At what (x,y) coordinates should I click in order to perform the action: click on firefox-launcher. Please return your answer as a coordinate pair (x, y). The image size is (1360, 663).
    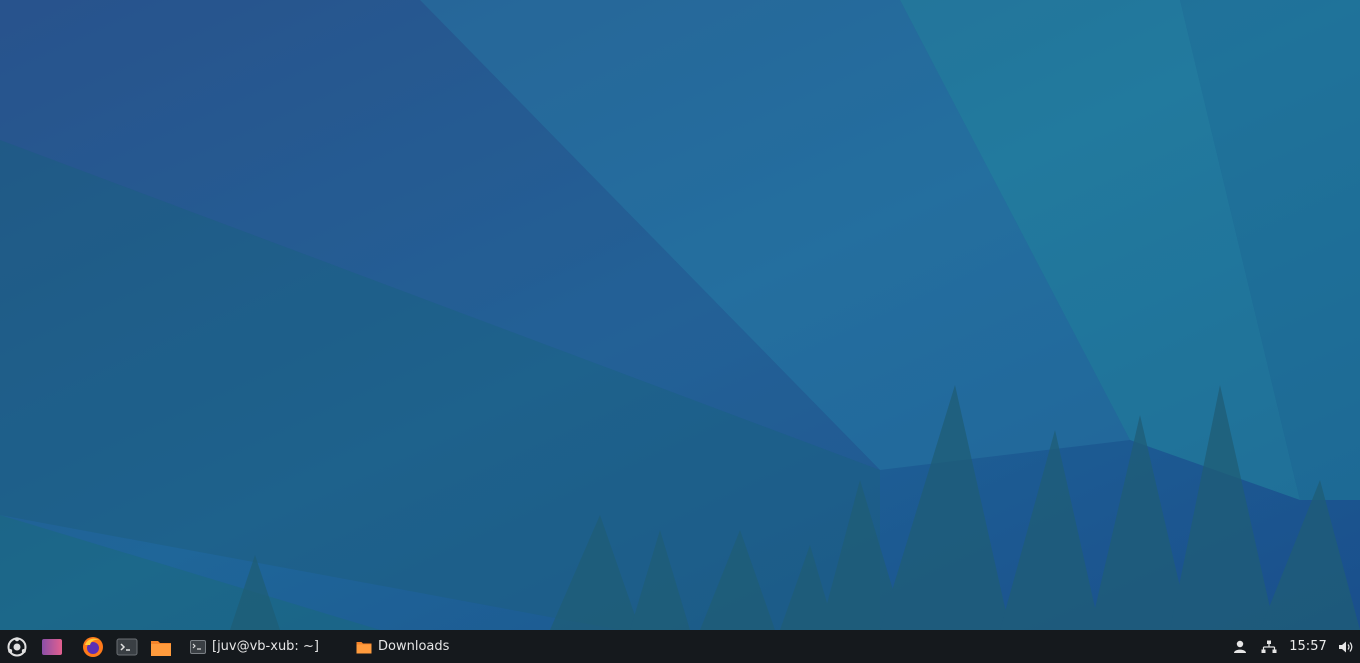
    Looking at the image, I should click on (93, 646).